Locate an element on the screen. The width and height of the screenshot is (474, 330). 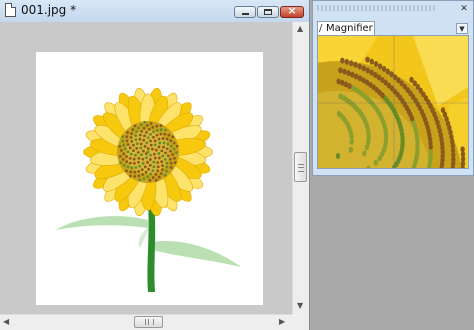
drag-grip-icon is located at coordinates (377, 8).